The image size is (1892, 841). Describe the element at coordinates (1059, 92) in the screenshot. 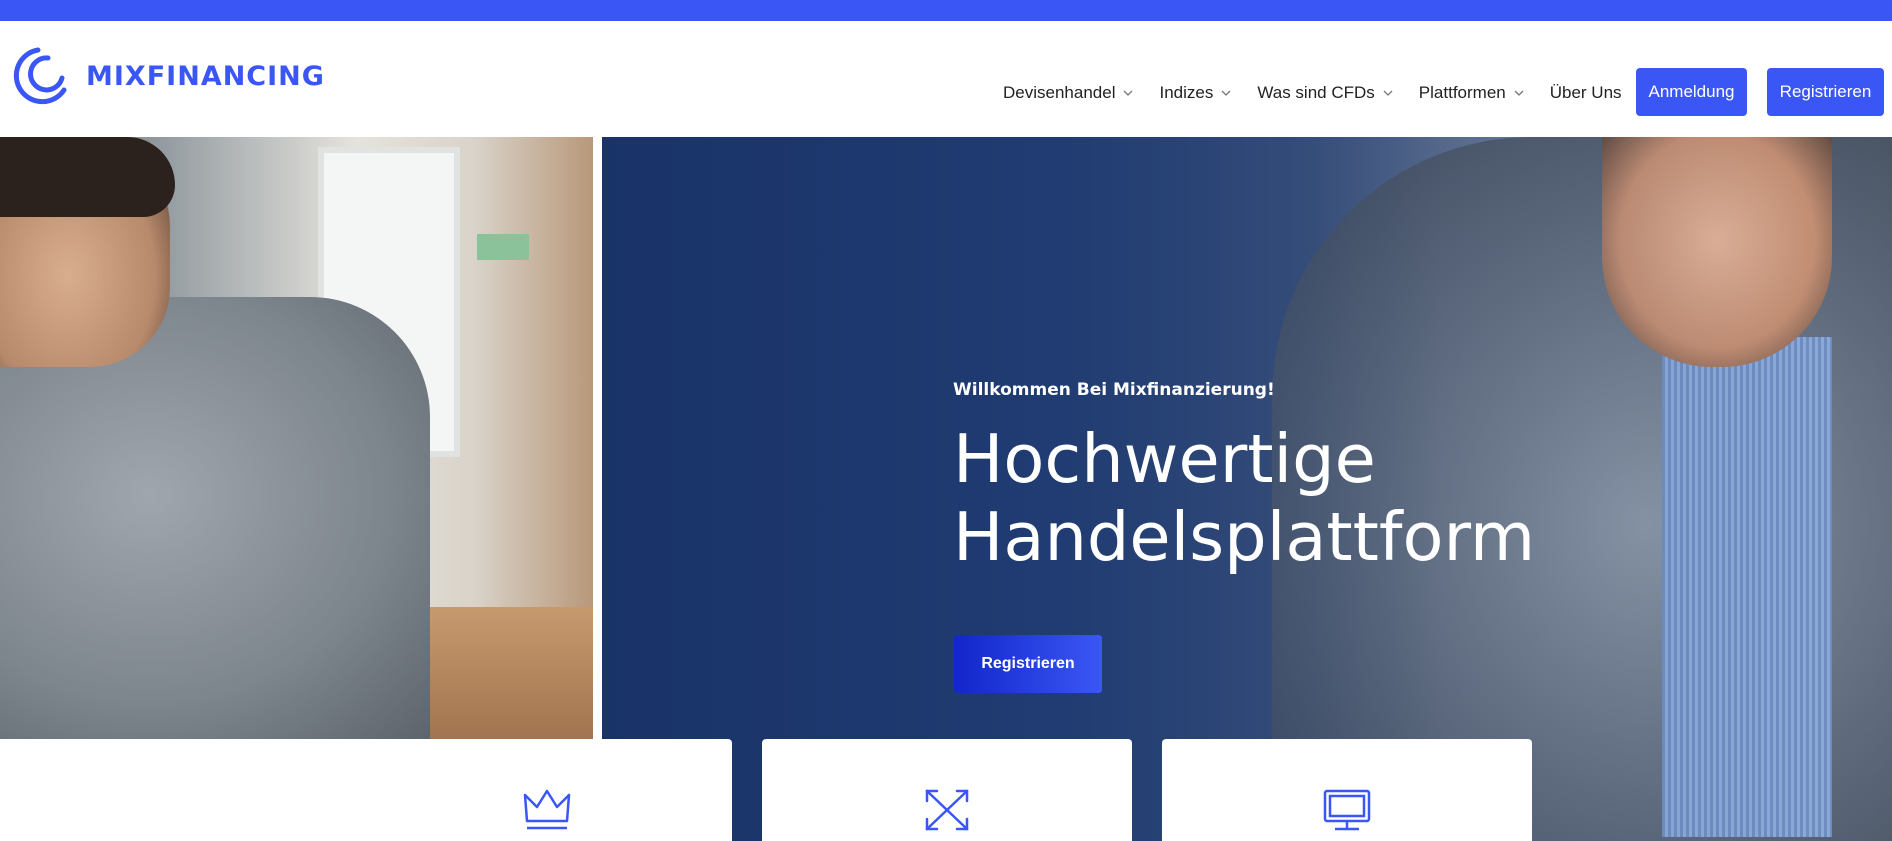

I see `nav-item-label: Devisenhandel` at that location.